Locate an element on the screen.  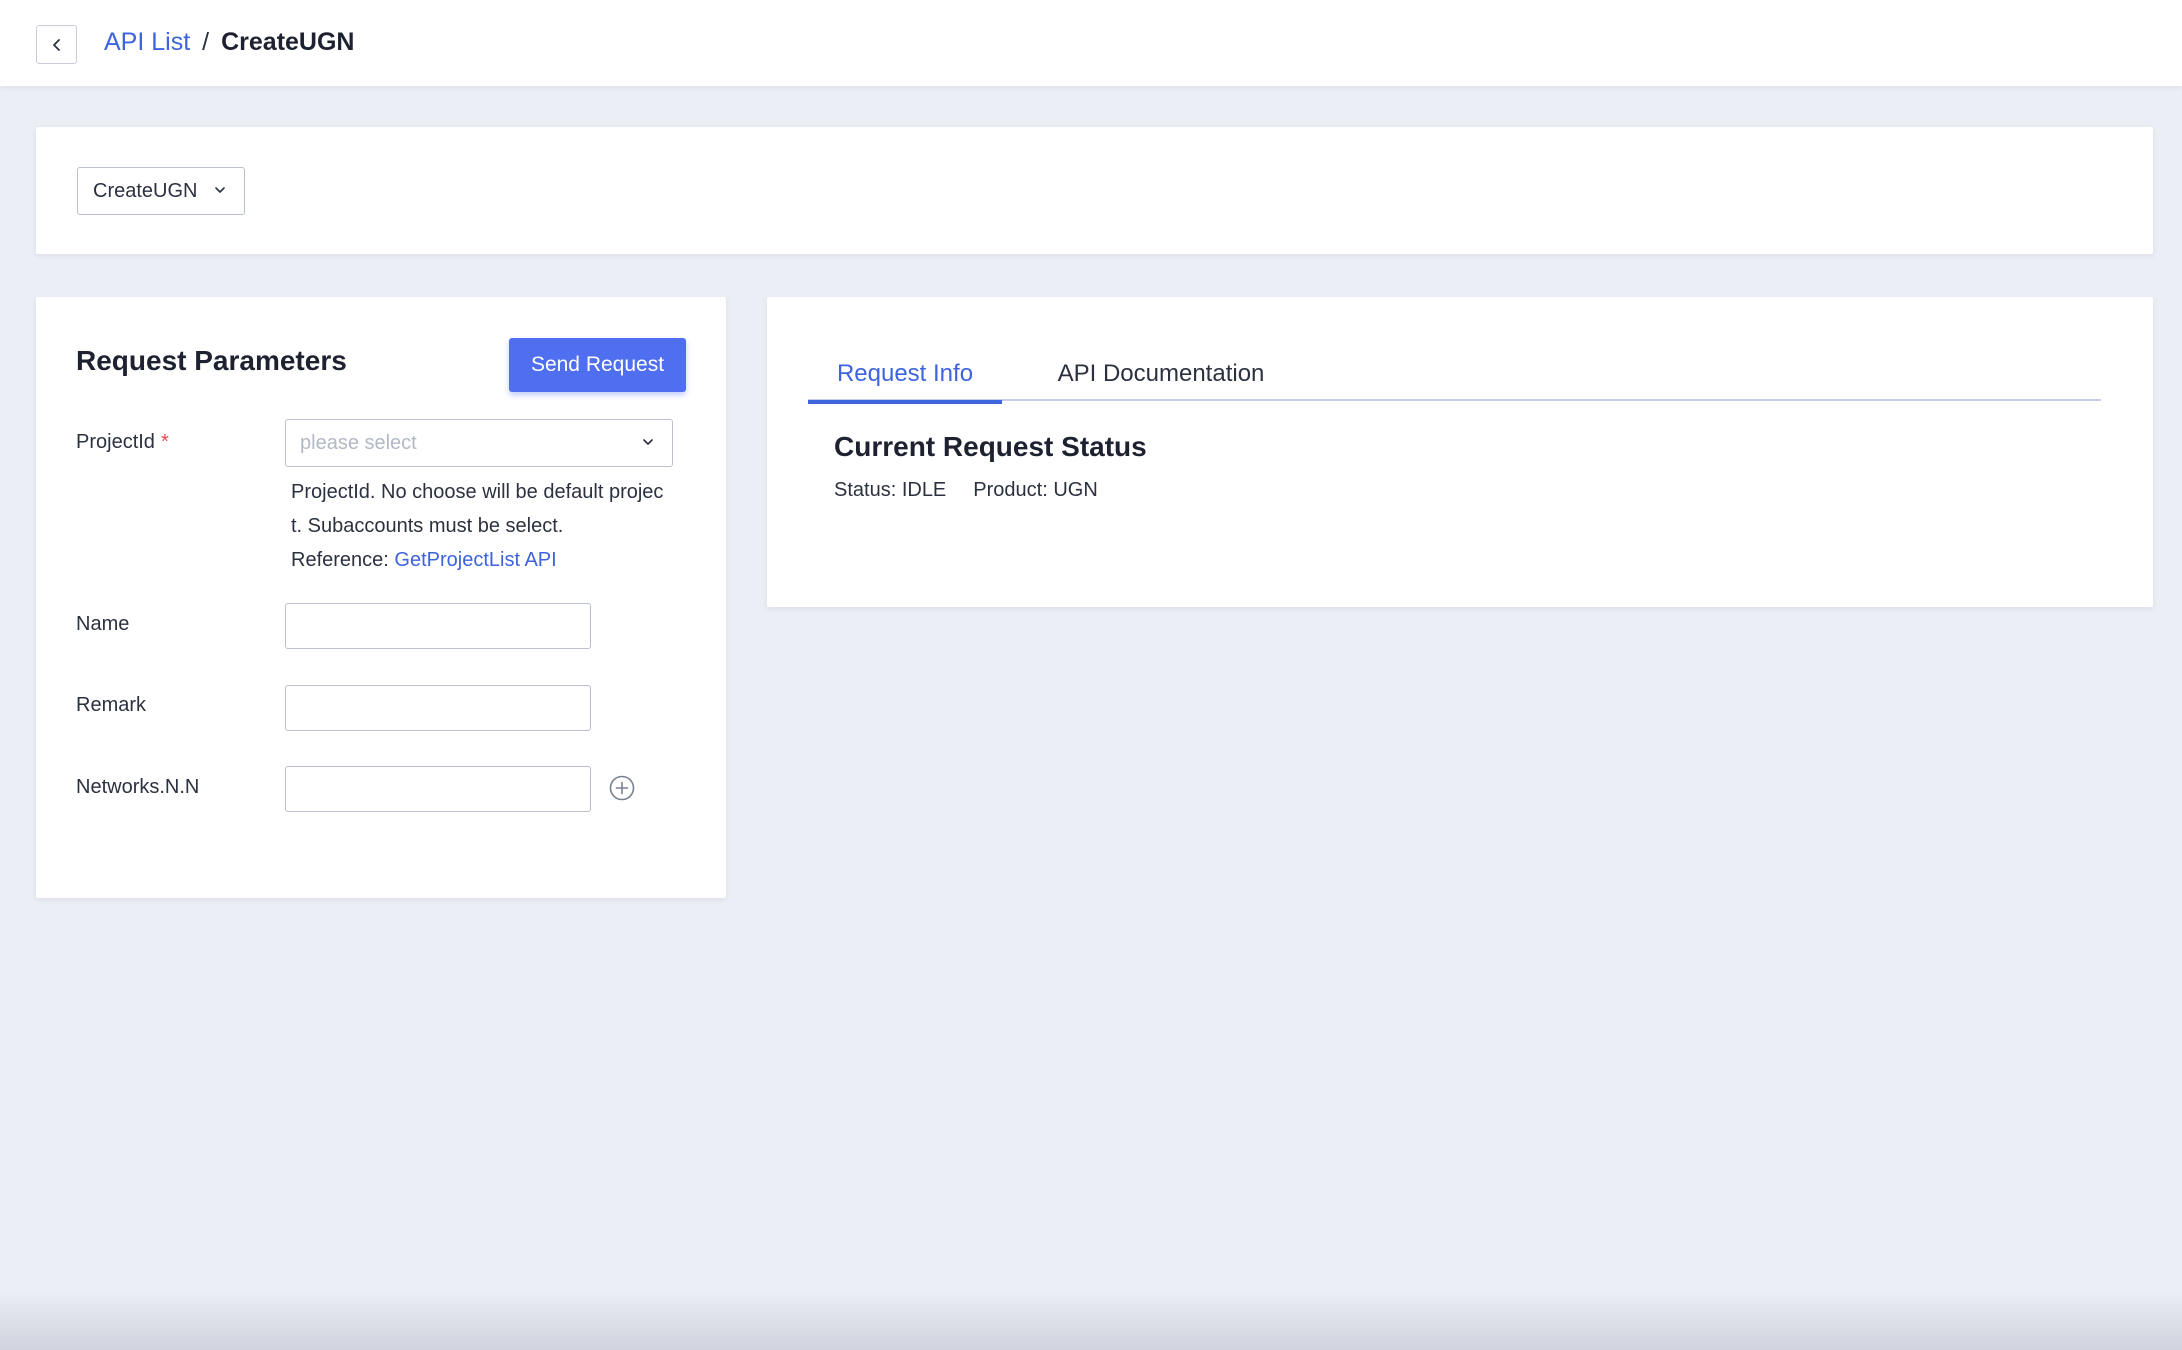
back-button is located at coordinates (56, 44).